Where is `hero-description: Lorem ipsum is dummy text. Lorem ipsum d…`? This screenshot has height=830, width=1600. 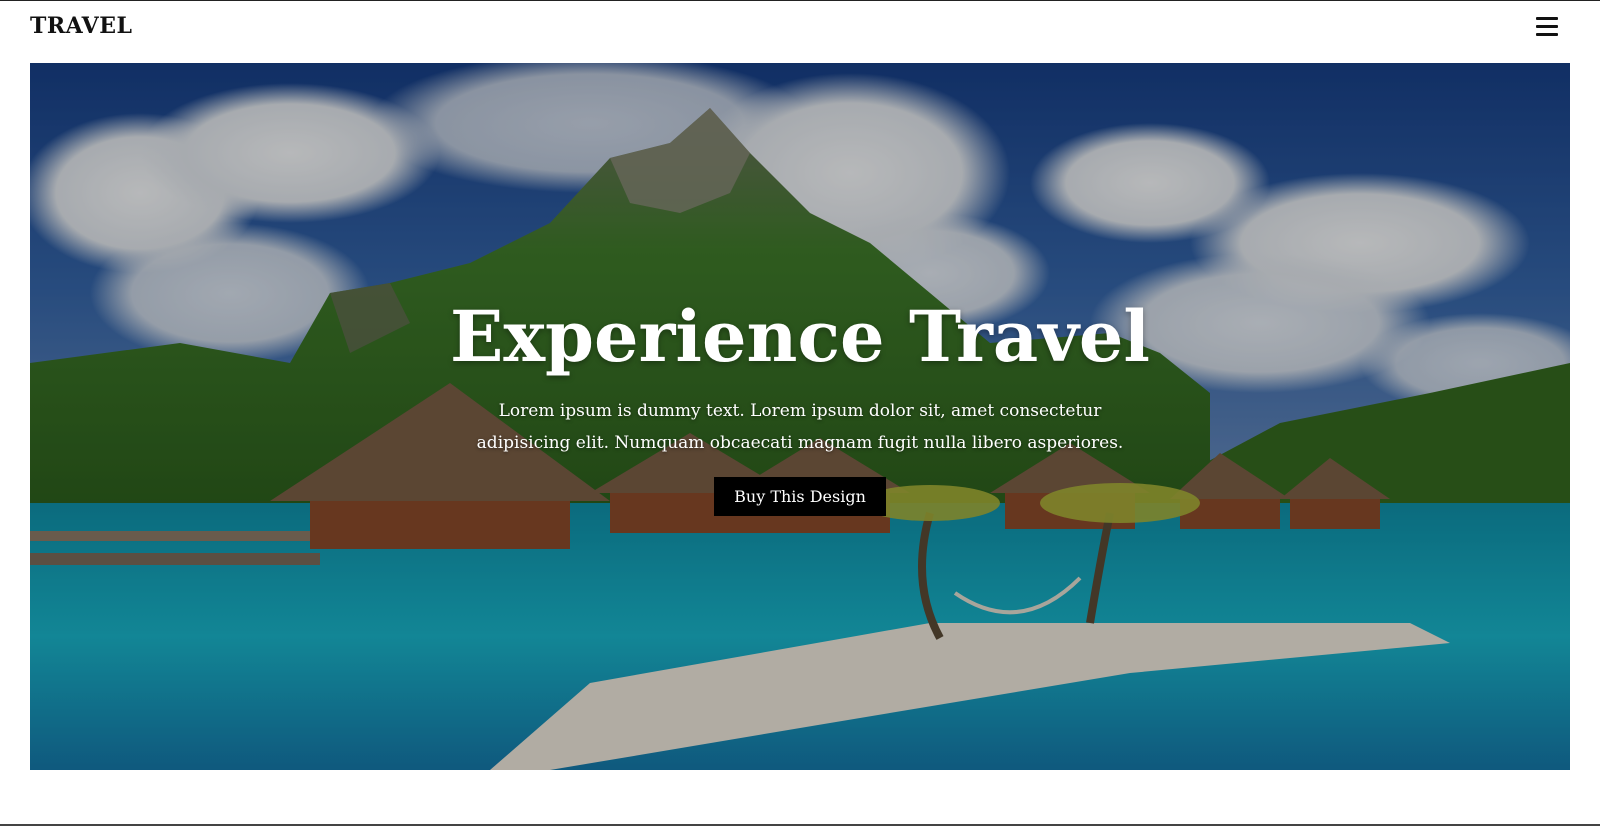
hero-description: Lorem ipsum is dummy text. Lorem ipsum d… is located at coordinates (800, 427).